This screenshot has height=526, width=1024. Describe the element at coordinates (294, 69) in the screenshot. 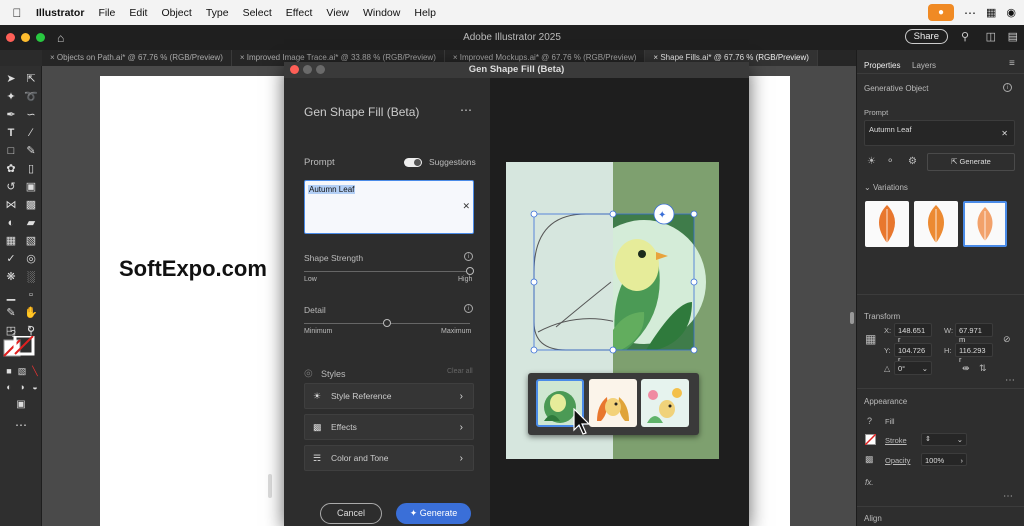

I see `dialog-close-button` at that location.